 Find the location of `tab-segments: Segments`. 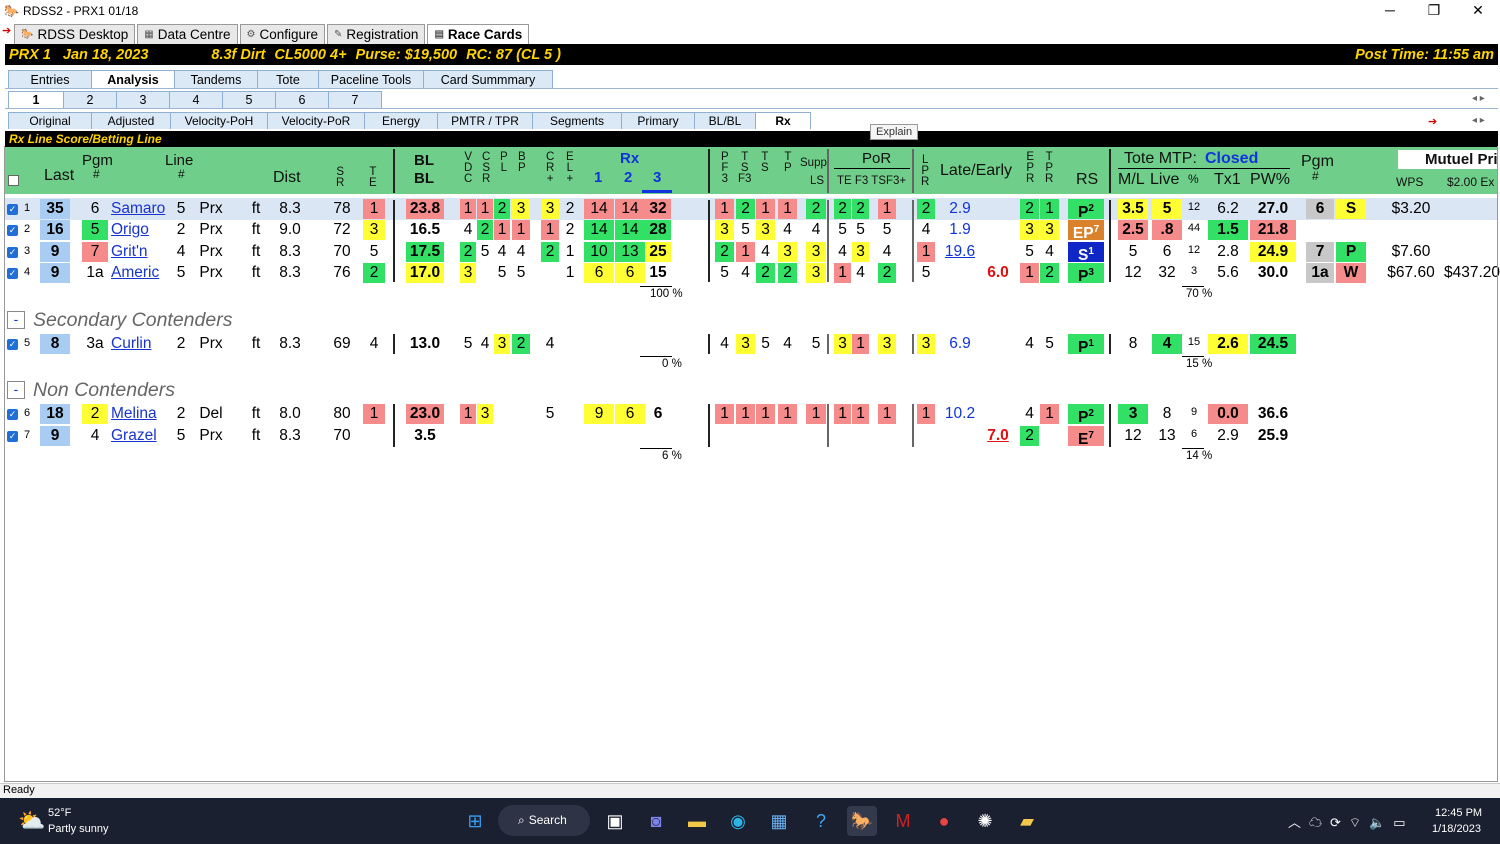

tab-segments: Segments is located at coordinates (577, 120).